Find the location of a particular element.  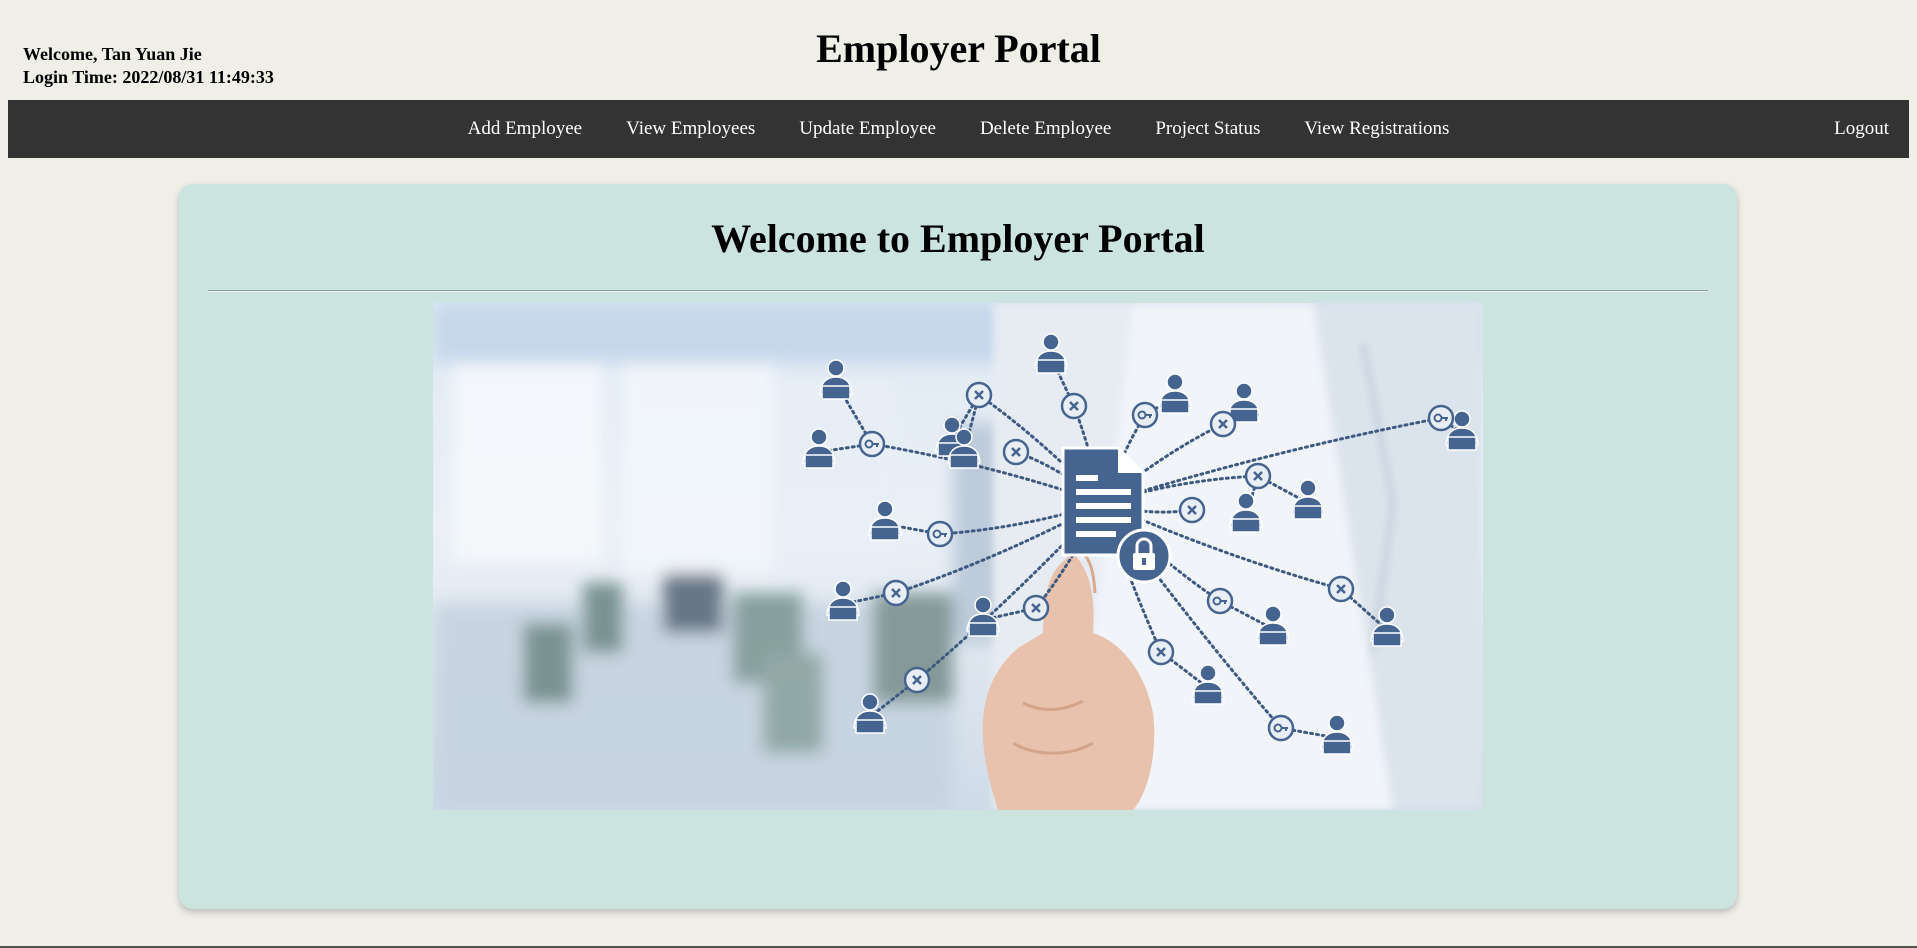

nav-add-employee: Add Employee is located at coordinates (525, 129).